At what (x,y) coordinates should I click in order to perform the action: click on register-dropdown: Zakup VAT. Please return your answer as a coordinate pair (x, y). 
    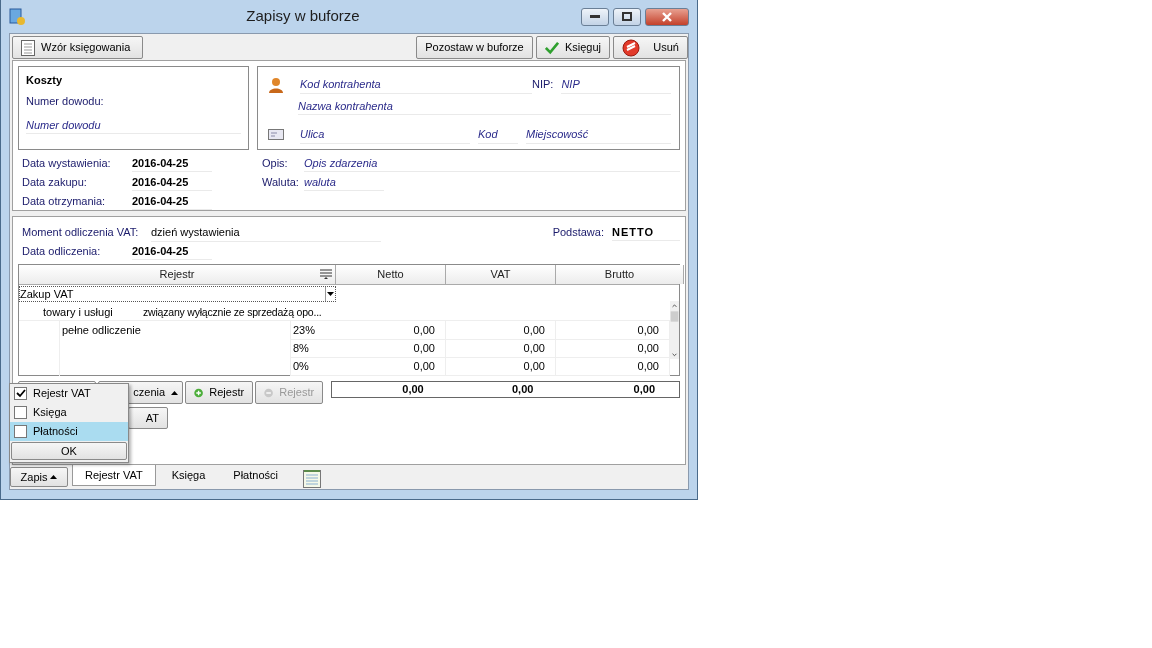
    Looking at the image, I should click on (177, 294).